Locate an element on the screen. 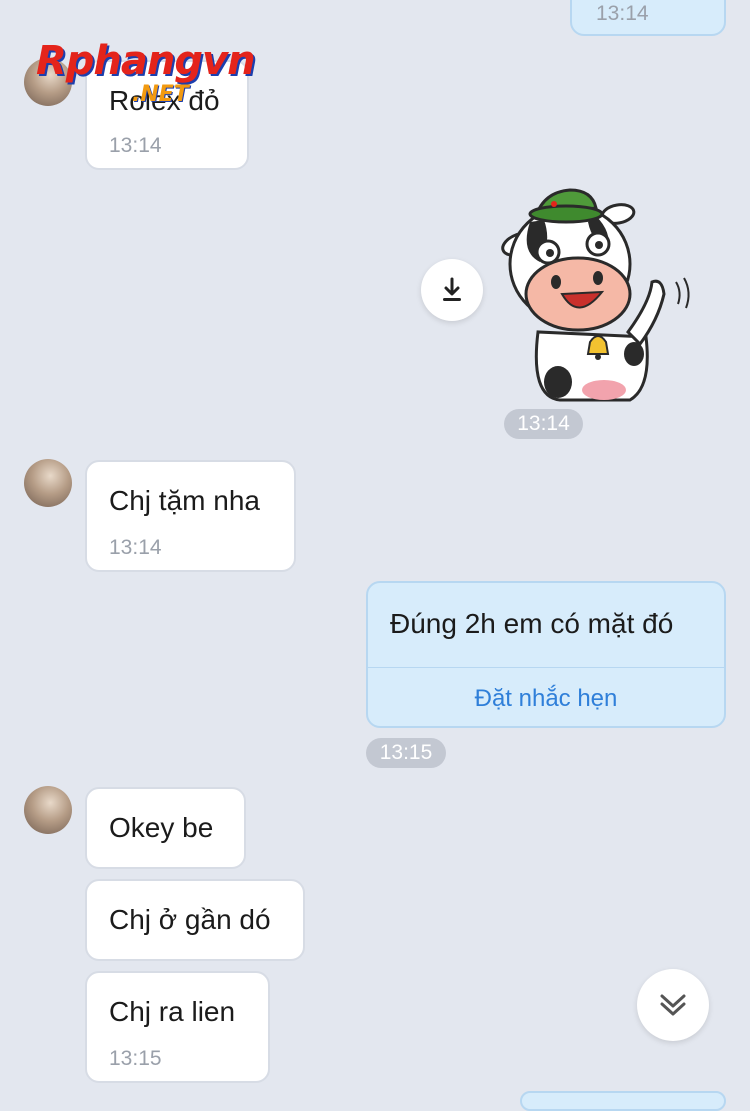 This screenshot has width=750, height=1111. message-text: Chj ở gần dó is located at coordinates (190, 919).